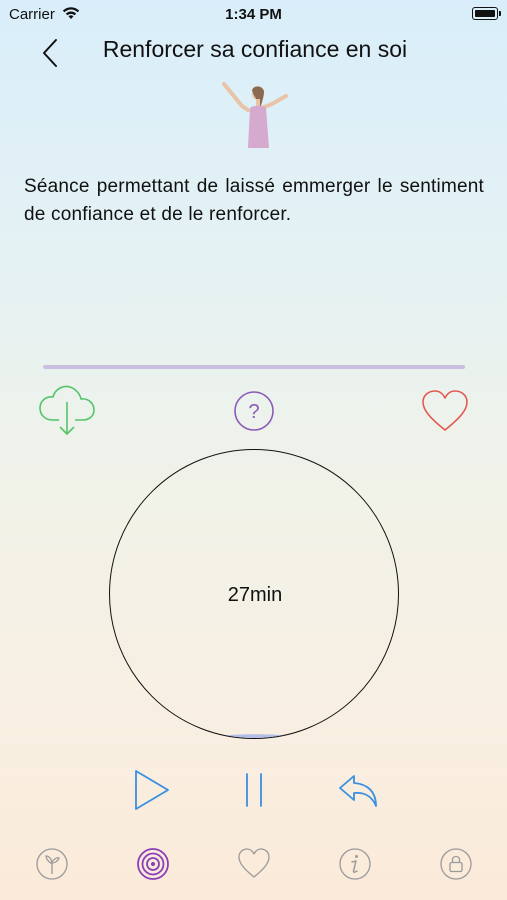 The height and width of the screenshot is (900, 507). I want to click on heart-icon, so click(445, 411).